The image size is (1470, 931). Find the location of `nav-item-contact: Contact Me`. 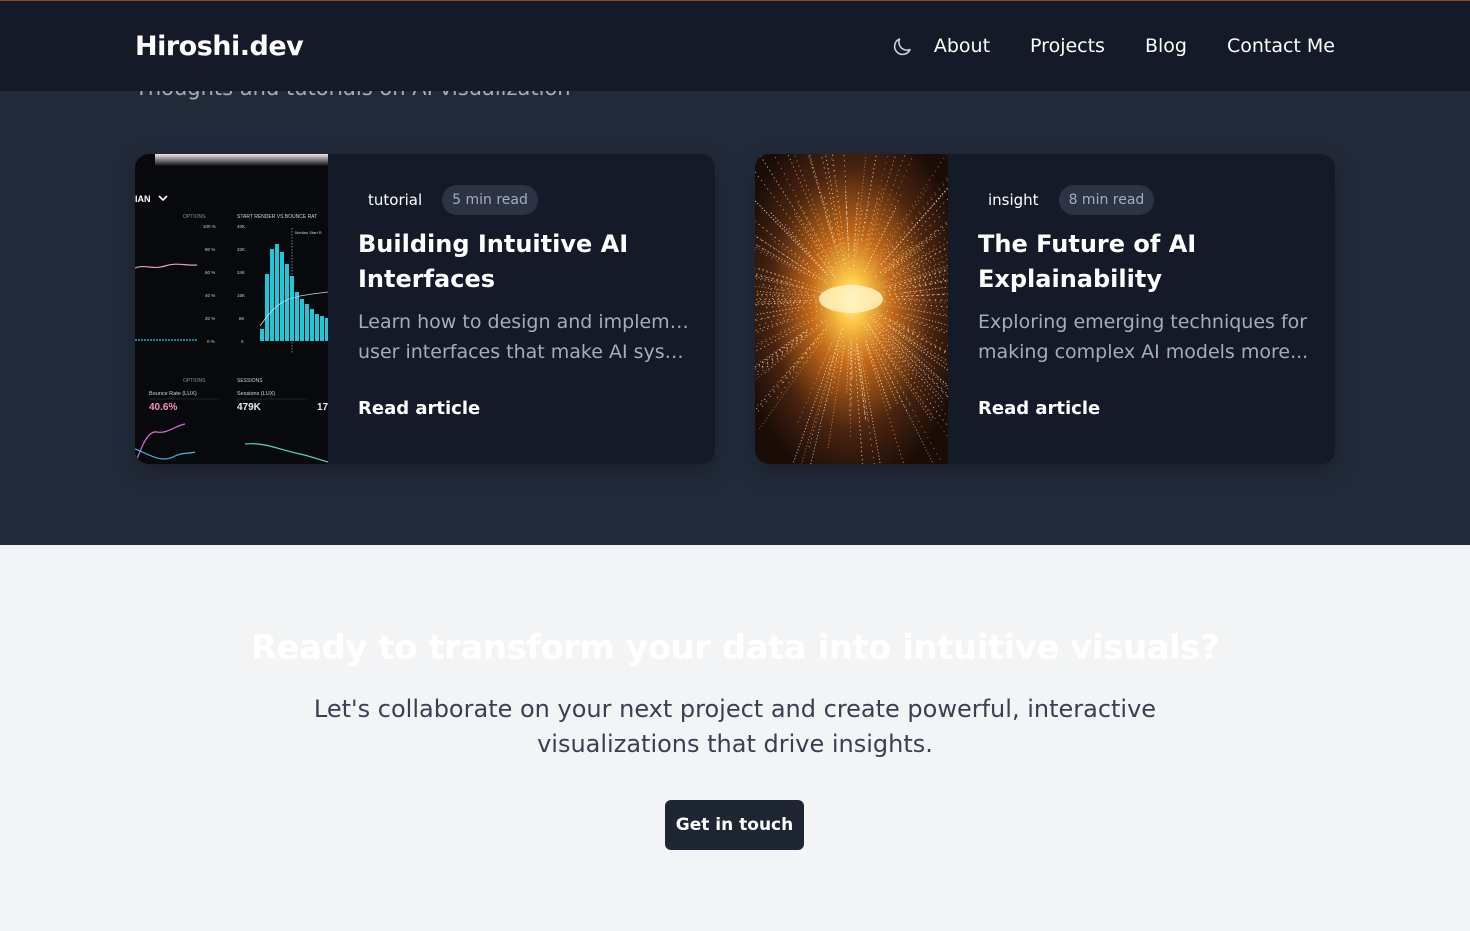

nav-item-contact: Contact Me is located at coordinates (1281, 46).